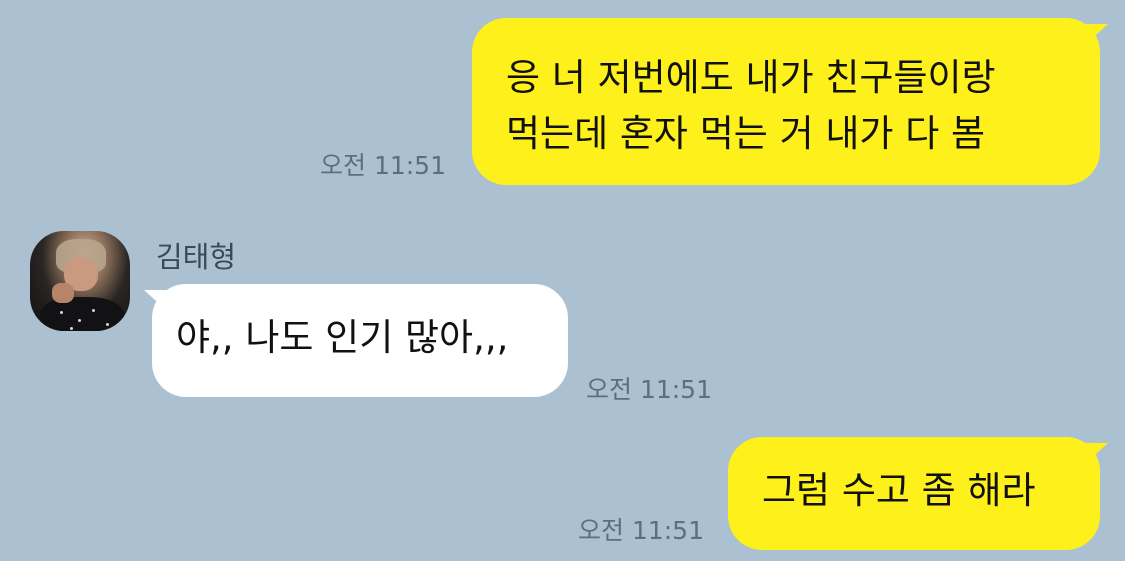  I want to click on message-line: 응 너 저번에도 내가 친구들이랑, so click(751, 77).